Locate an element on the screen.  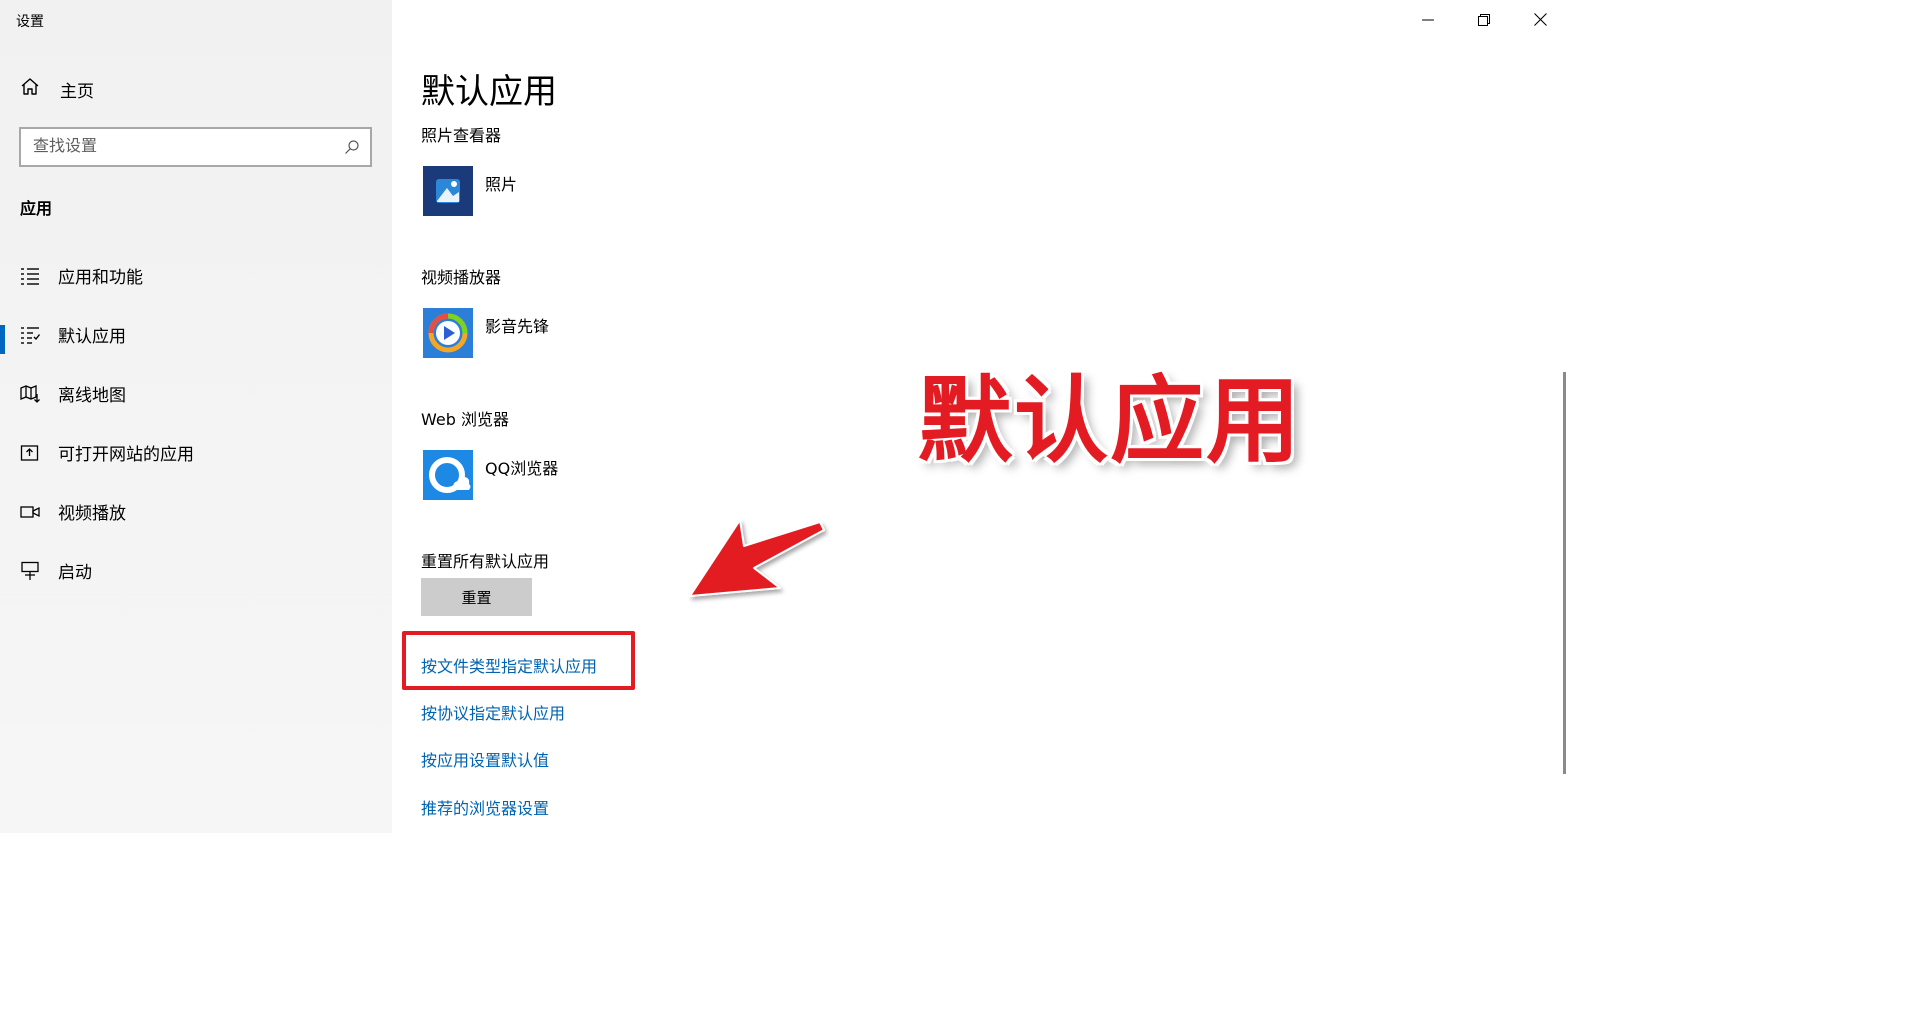
search-box is located at coordinates (195, 147).